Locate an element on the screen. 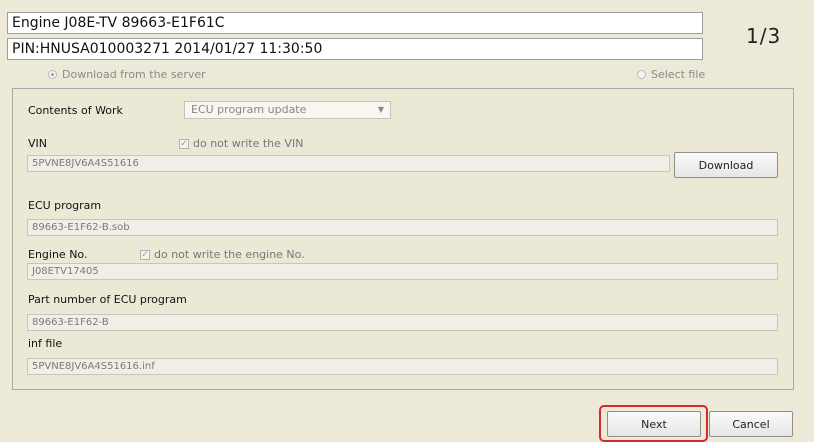 Image resolution: width=814 pixels, height=442 pixels. do-not-write-vin-label: do not write the VIN is located at coordinates (248, 143).